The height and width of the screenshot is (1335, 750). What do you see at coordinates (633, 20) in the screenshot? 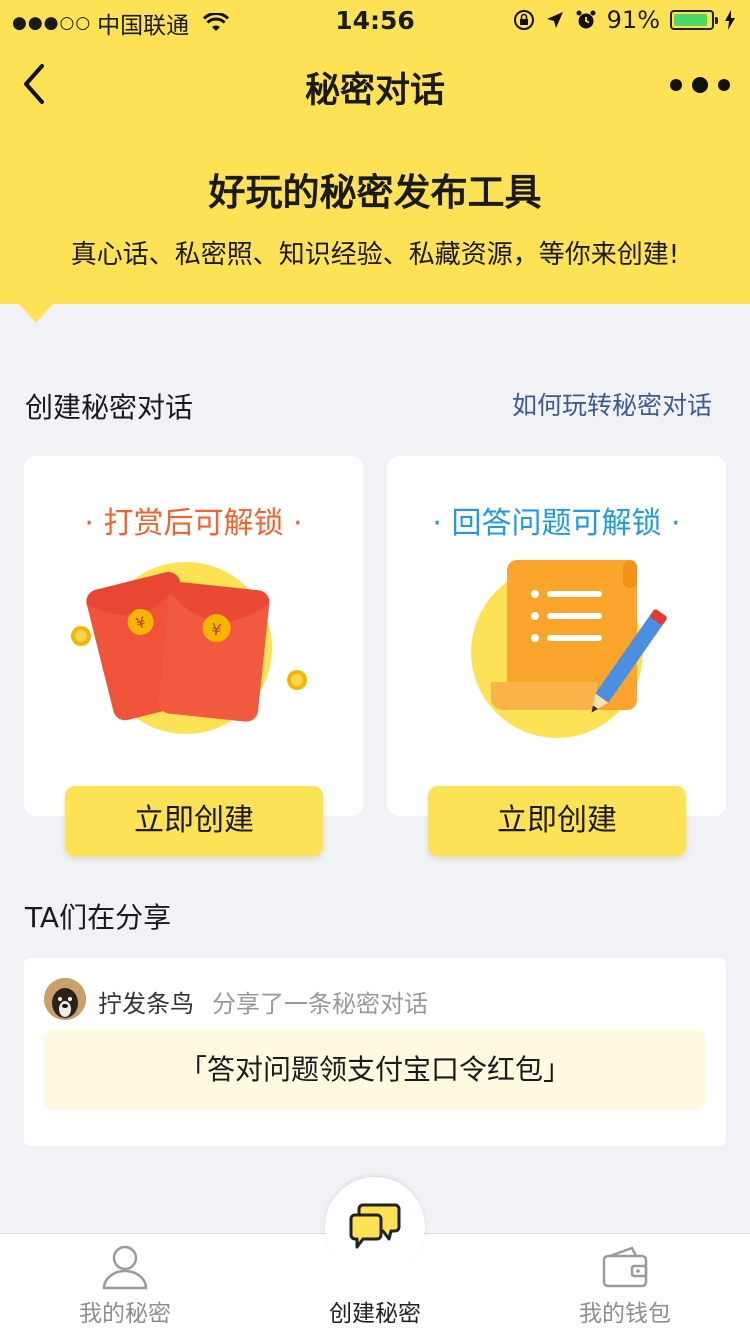
I see `battery-percent: 91%` at bounding box center [633, 20].